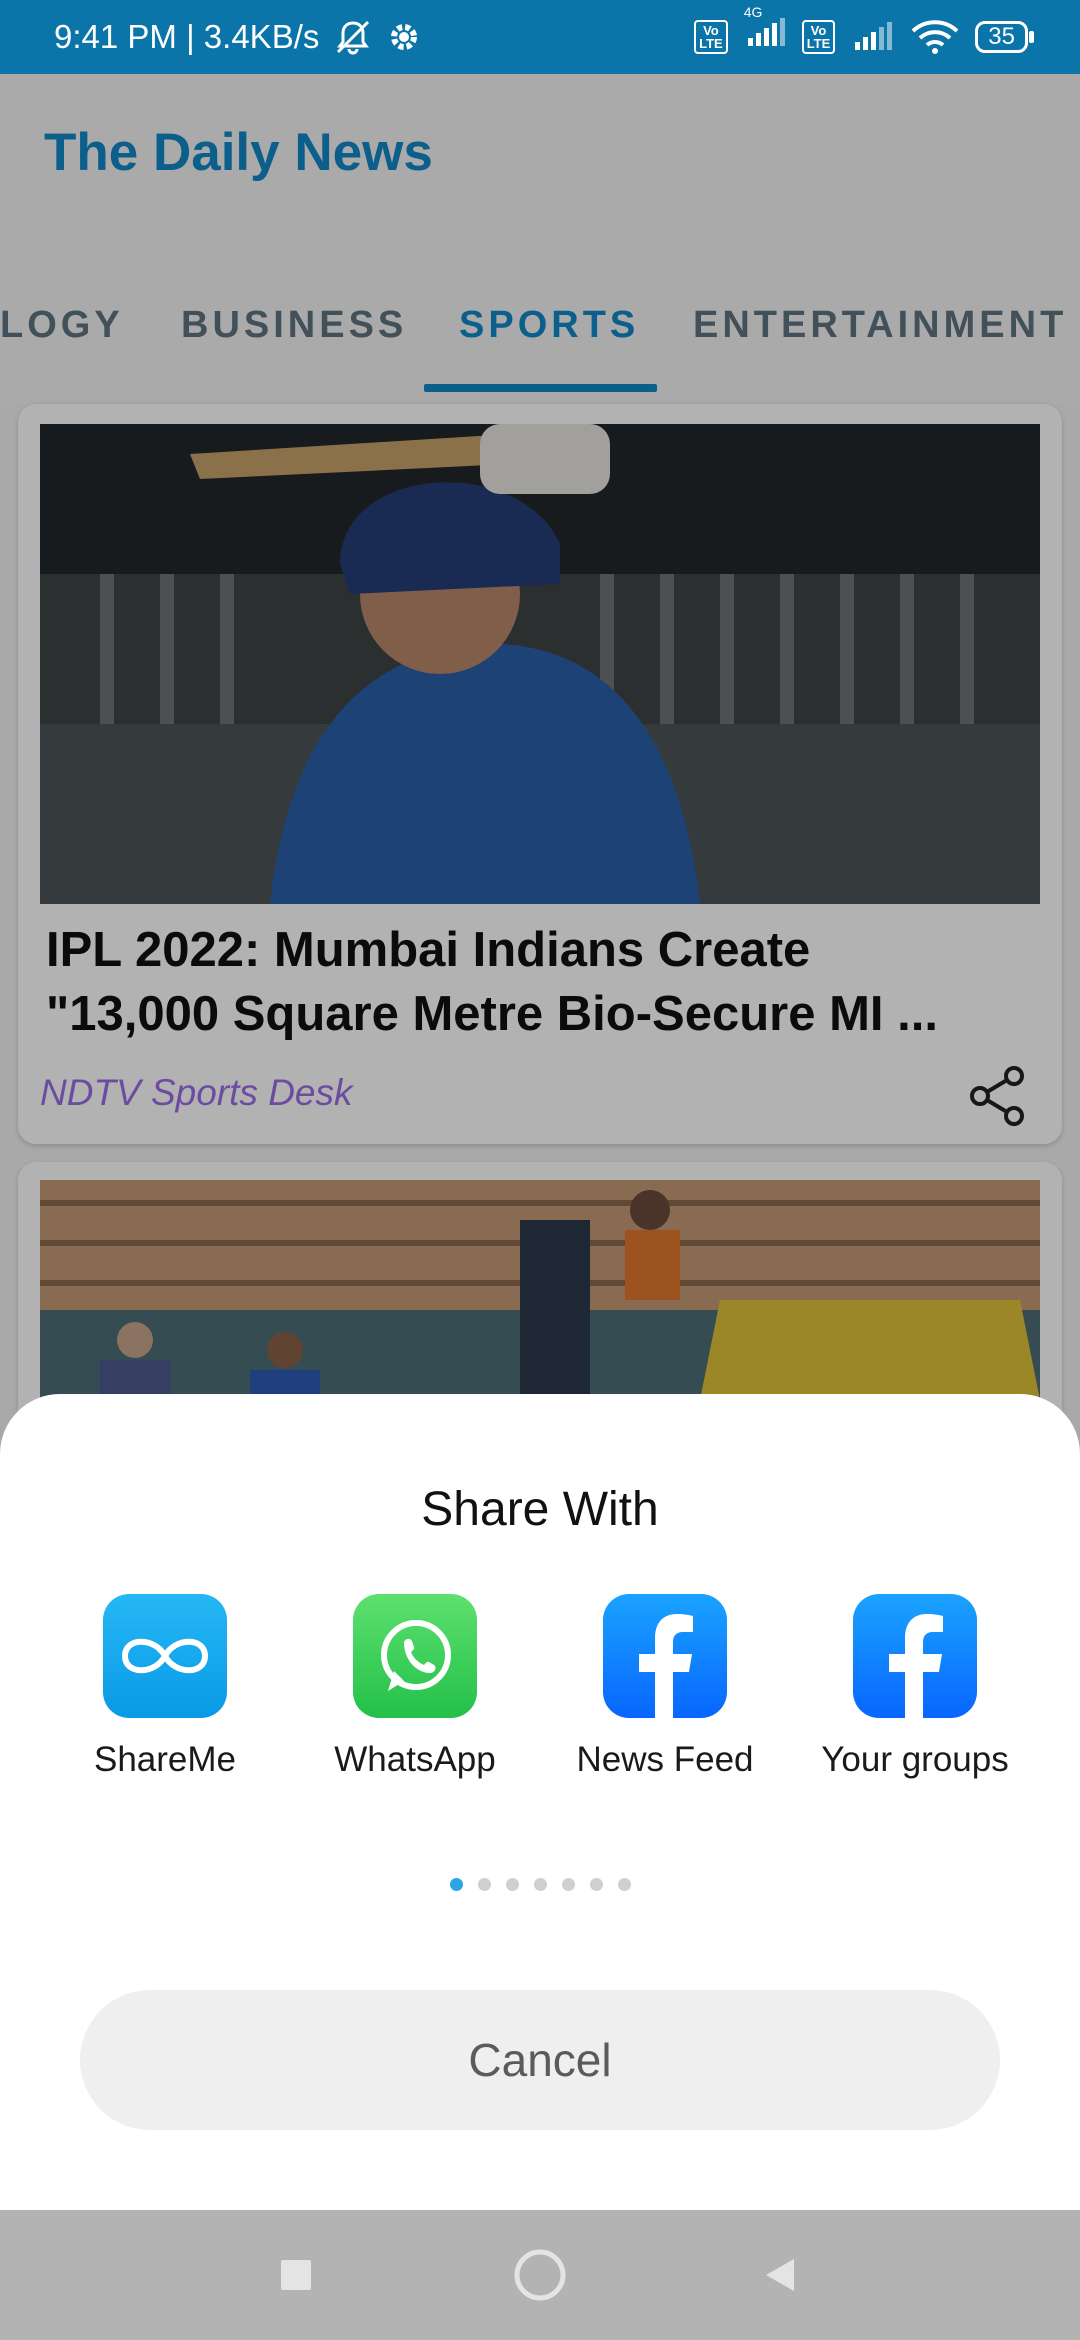  I want to click on gear-icon, so click(404, 37).